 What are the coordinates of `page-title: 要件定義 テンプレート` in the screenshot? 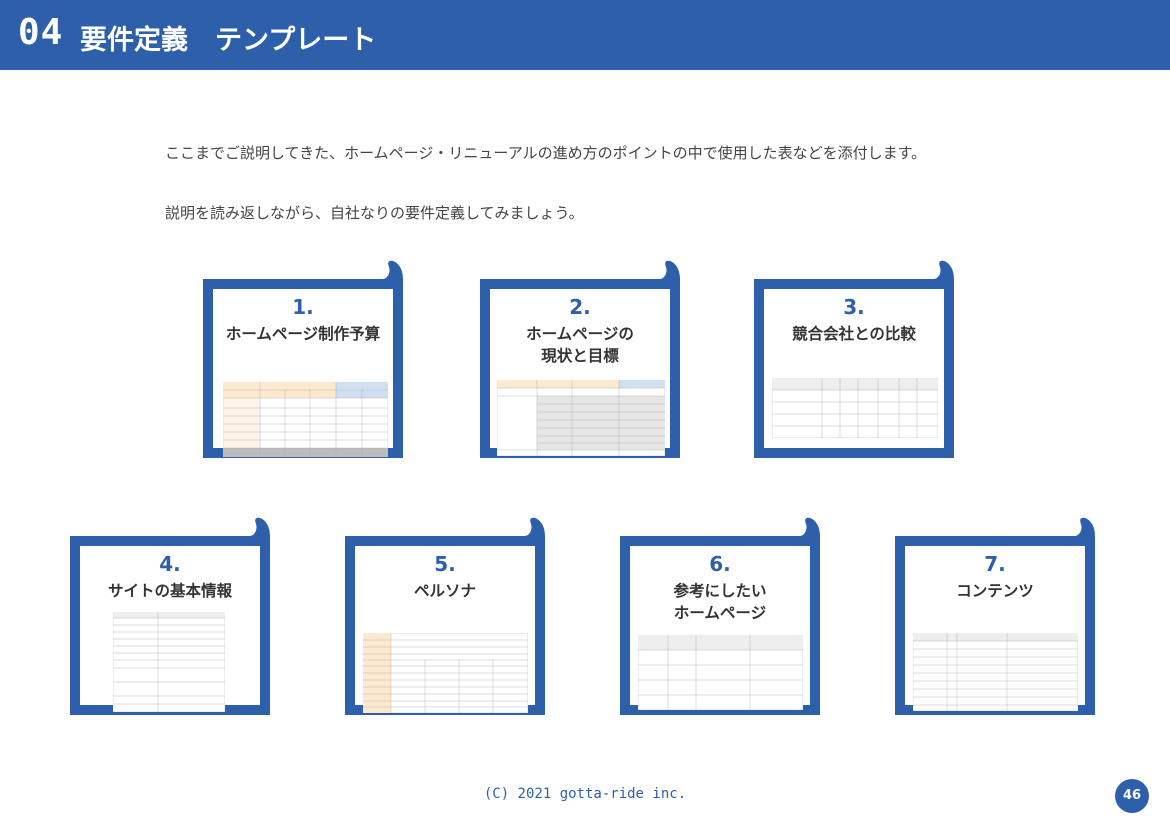 It's located at (228, 40).